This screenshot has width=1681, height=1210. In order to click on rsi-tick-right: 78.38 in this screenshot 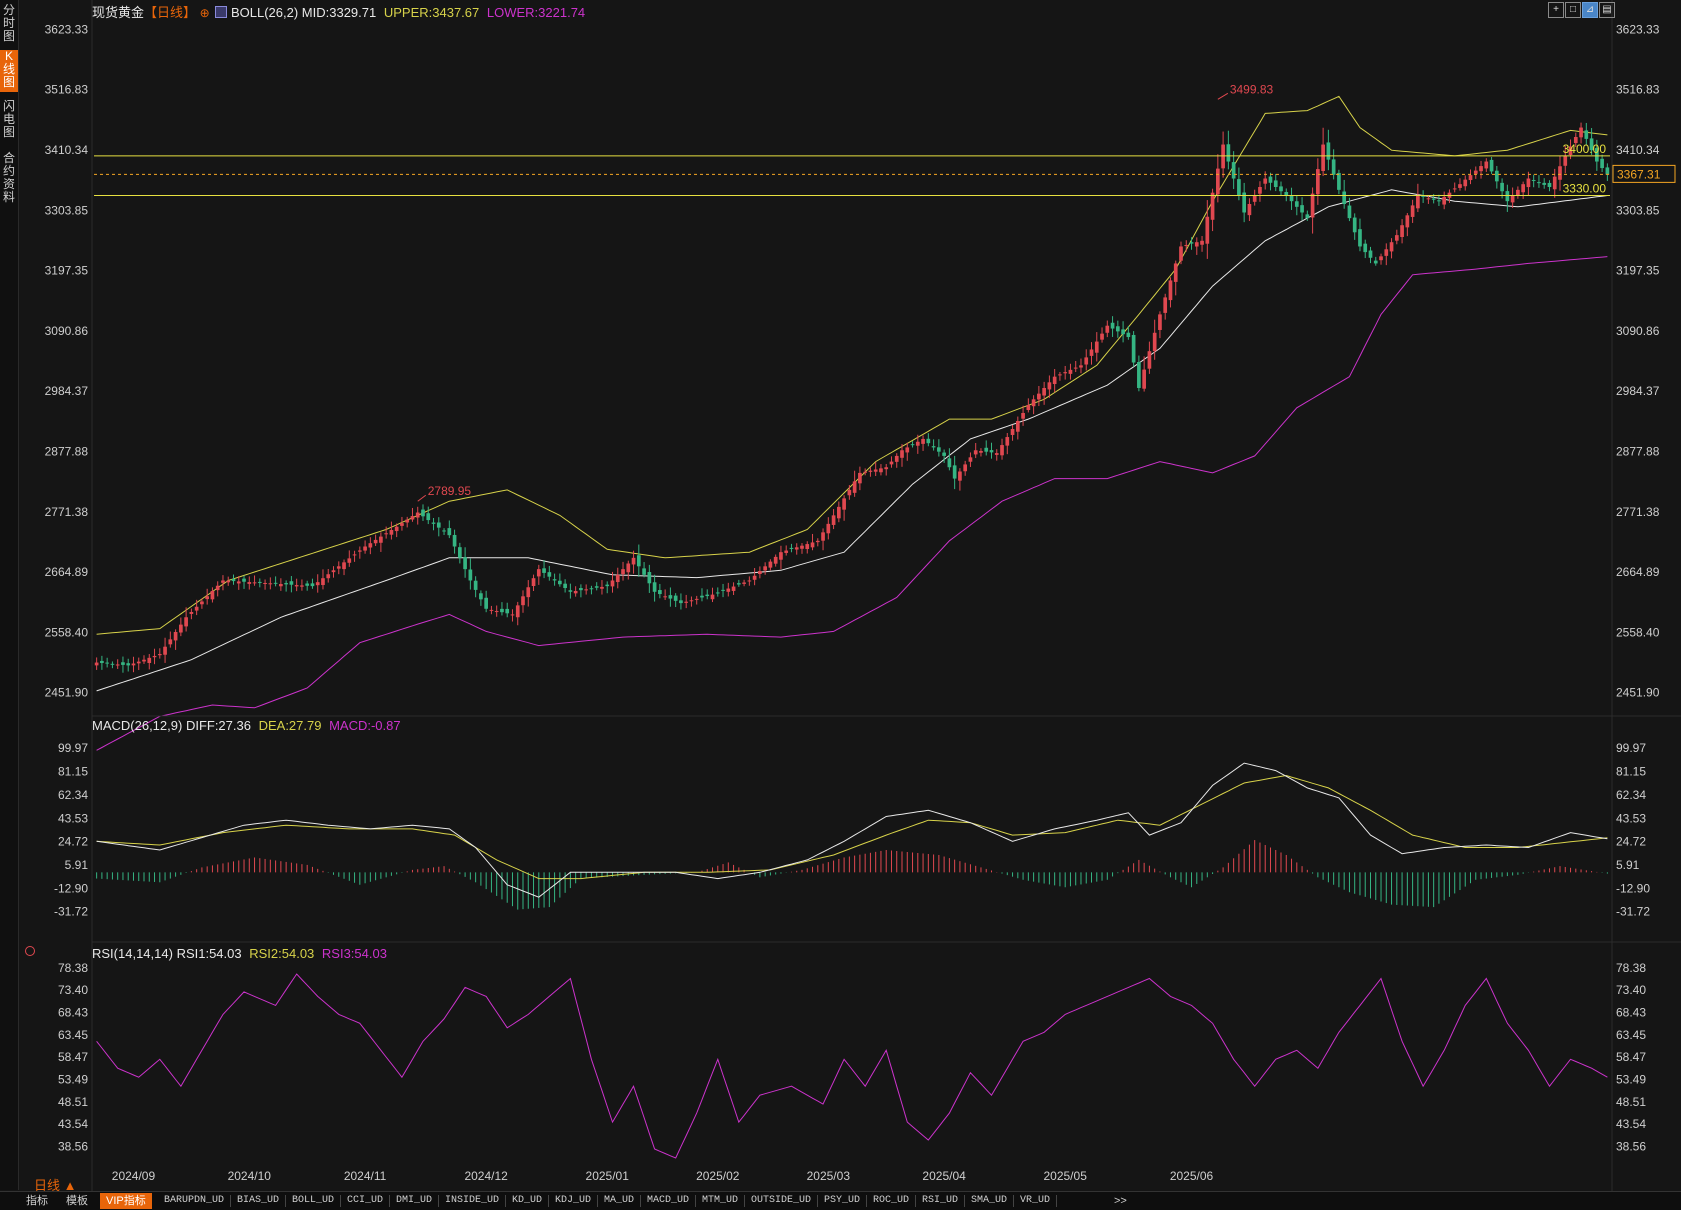, I will do `click(1631, 968)`.